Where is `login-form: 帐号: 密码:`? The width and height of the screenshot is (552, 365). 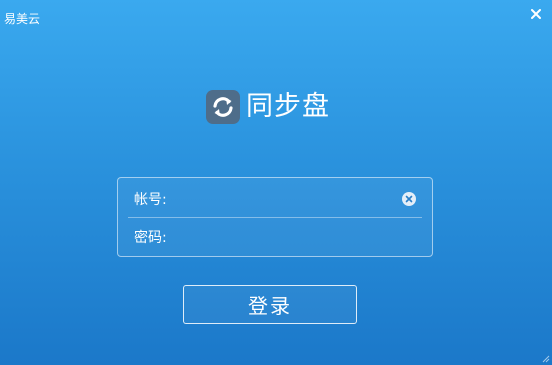 login-form: 帐号: 密码: is located at coordinates (275, 217).